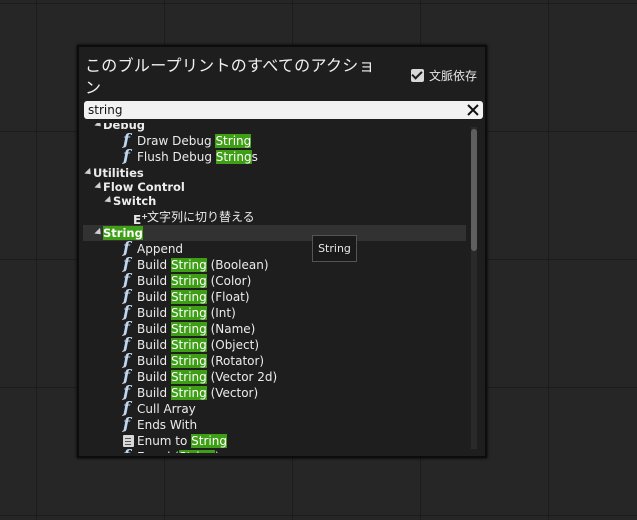  I want to click on label-text: (Object), so click(233, 345).